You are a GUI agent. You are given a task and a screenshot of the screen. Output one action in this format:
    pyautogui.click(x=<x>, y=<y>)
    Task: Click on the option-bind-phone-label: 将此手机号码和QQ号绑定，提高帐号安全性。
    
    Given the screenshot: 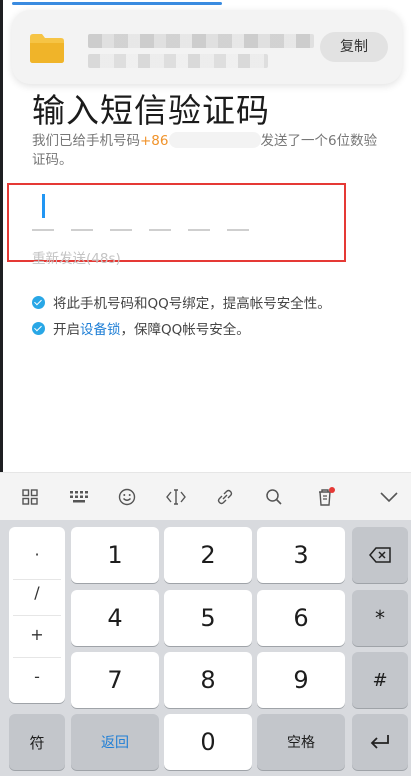 What is the action you would take?
    pyautogui.click(x=192, y=304)
    